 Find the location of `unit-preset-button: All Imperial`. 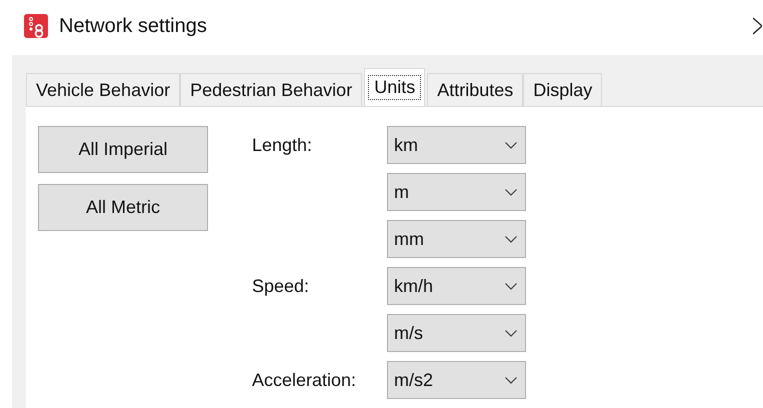

unit-preset-button: All Imperial is located at coordinates (123, 149).